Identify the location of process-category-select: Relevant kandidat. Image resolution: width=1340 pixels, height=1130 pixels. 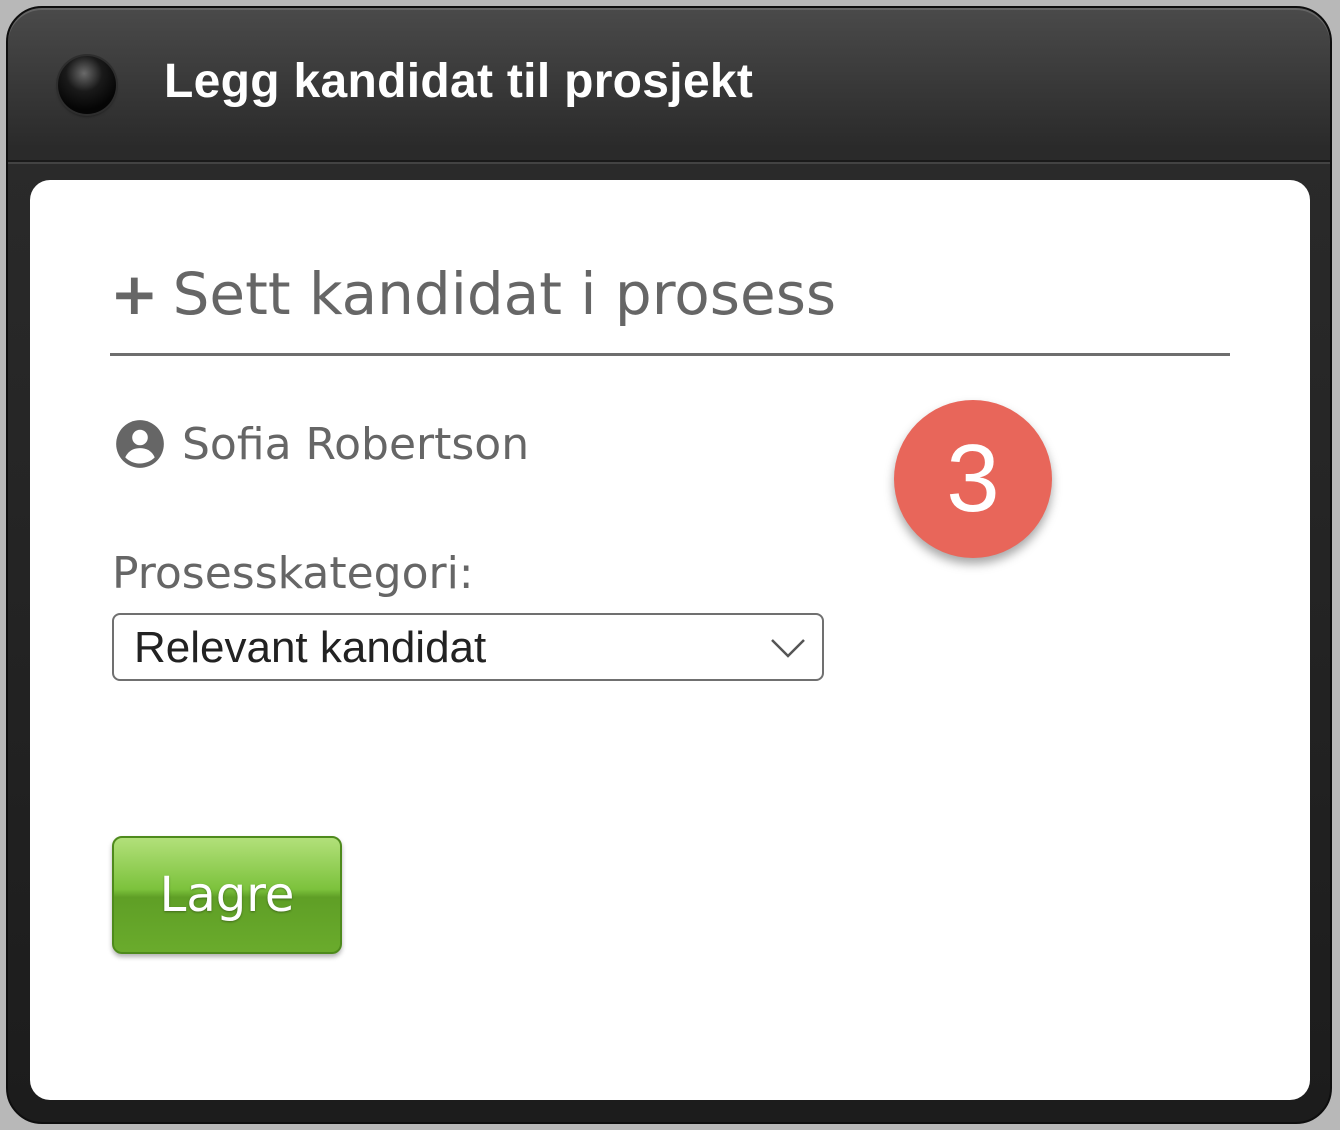
(468, 647).